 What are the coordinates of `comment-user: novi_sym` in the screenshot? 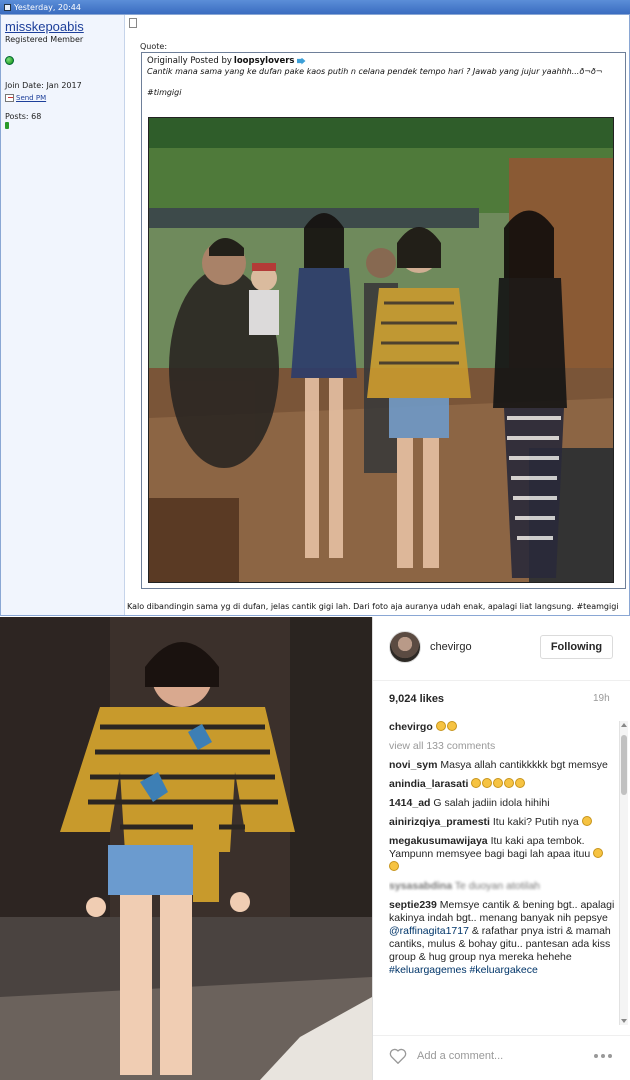 It's located at (413, 765).